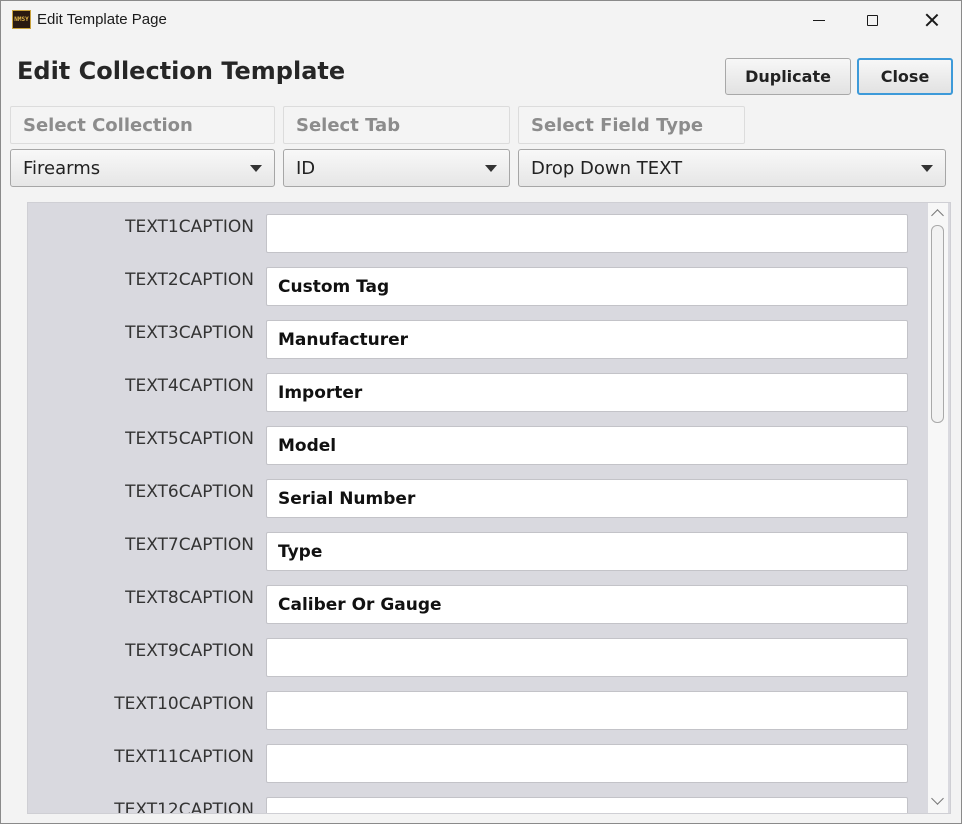  What do you see at coordinates (937, 798) in the screenshot?
I see `scroll-down-icon` at bounding box center [937, 798].